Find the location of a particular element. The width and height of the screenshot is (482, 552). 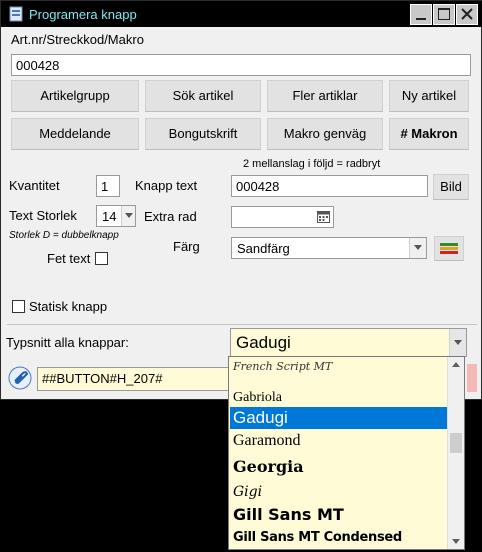

meddelande-button: Meddelande is located at coordinates (75, 134).